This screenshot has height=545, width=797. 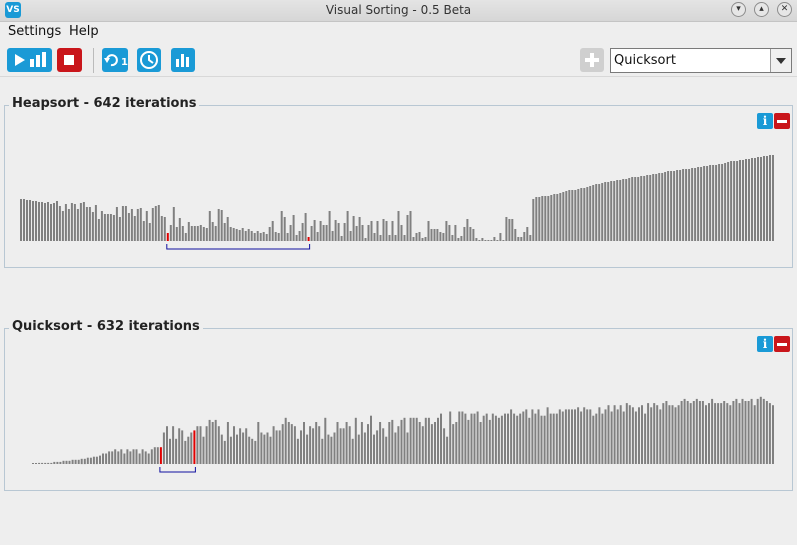 What do you see at coordinates (238, 247) in the screenshot?
I see `partition-range-bracket` at bounding box center [238, 247].